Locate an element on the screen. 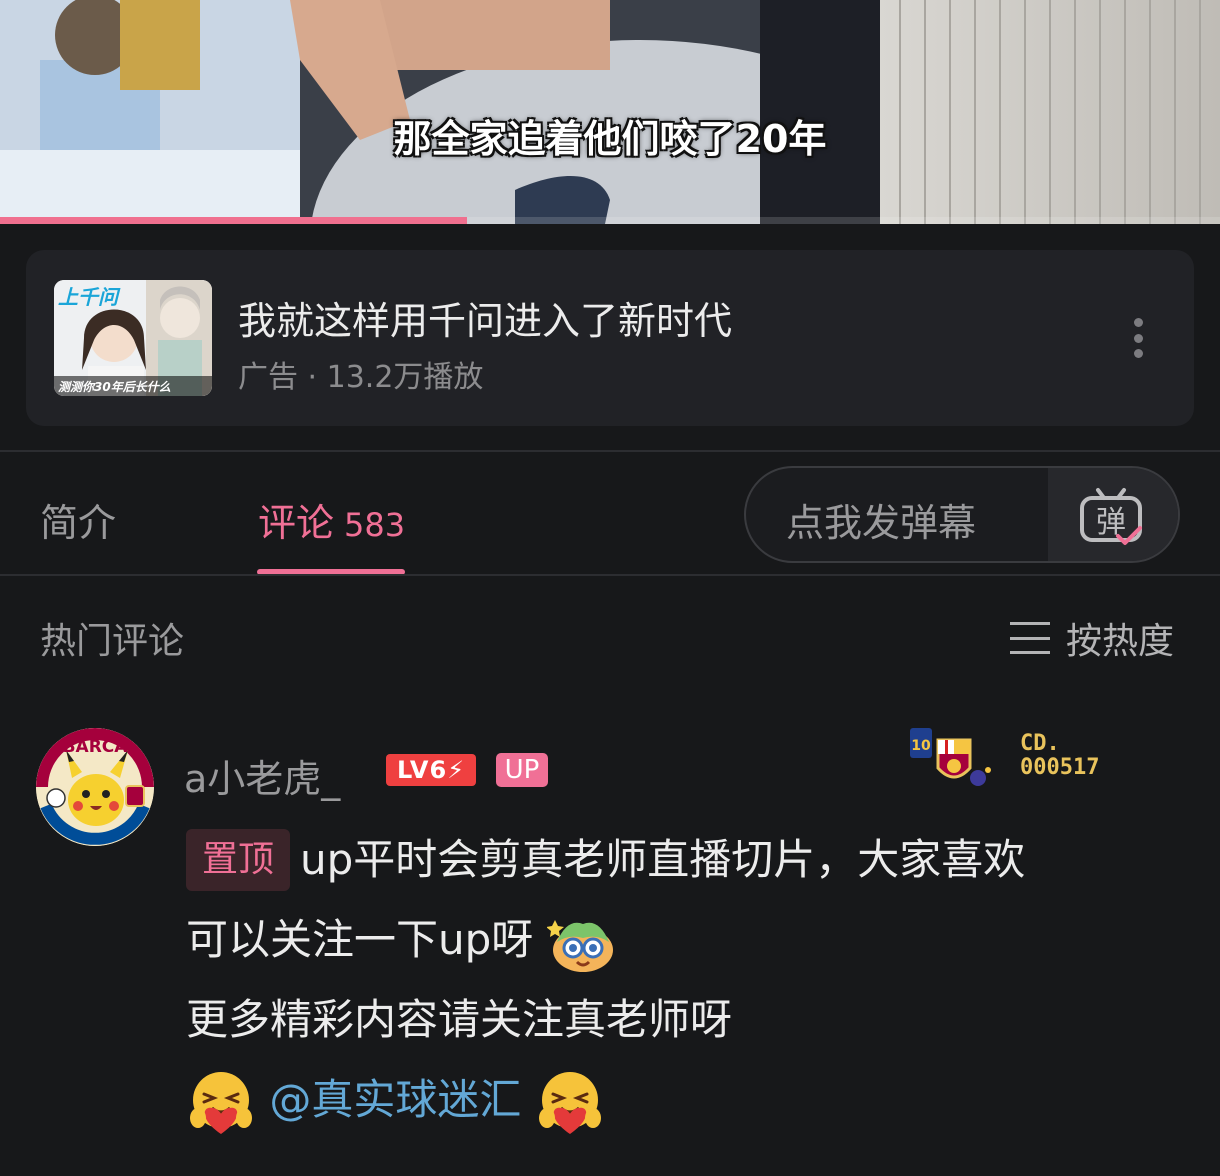 This screenshot has height=1176, width=1220. ad-thumb-caption: 测测你30年后长什么 is located at coordinates (114, 387).